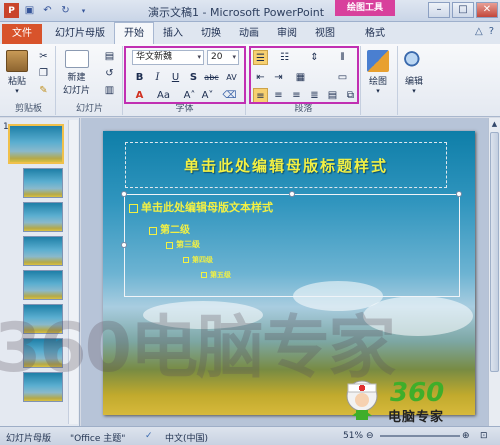 This screenshot has height=445, width=500. Describe the element at coordinates (250, 435) in the screenshot. I see `status-bar: 幻灯片母版 "Office 主题" ✓ 中文(中国) 51% ⊖ ⊕ ⊡` at that location.